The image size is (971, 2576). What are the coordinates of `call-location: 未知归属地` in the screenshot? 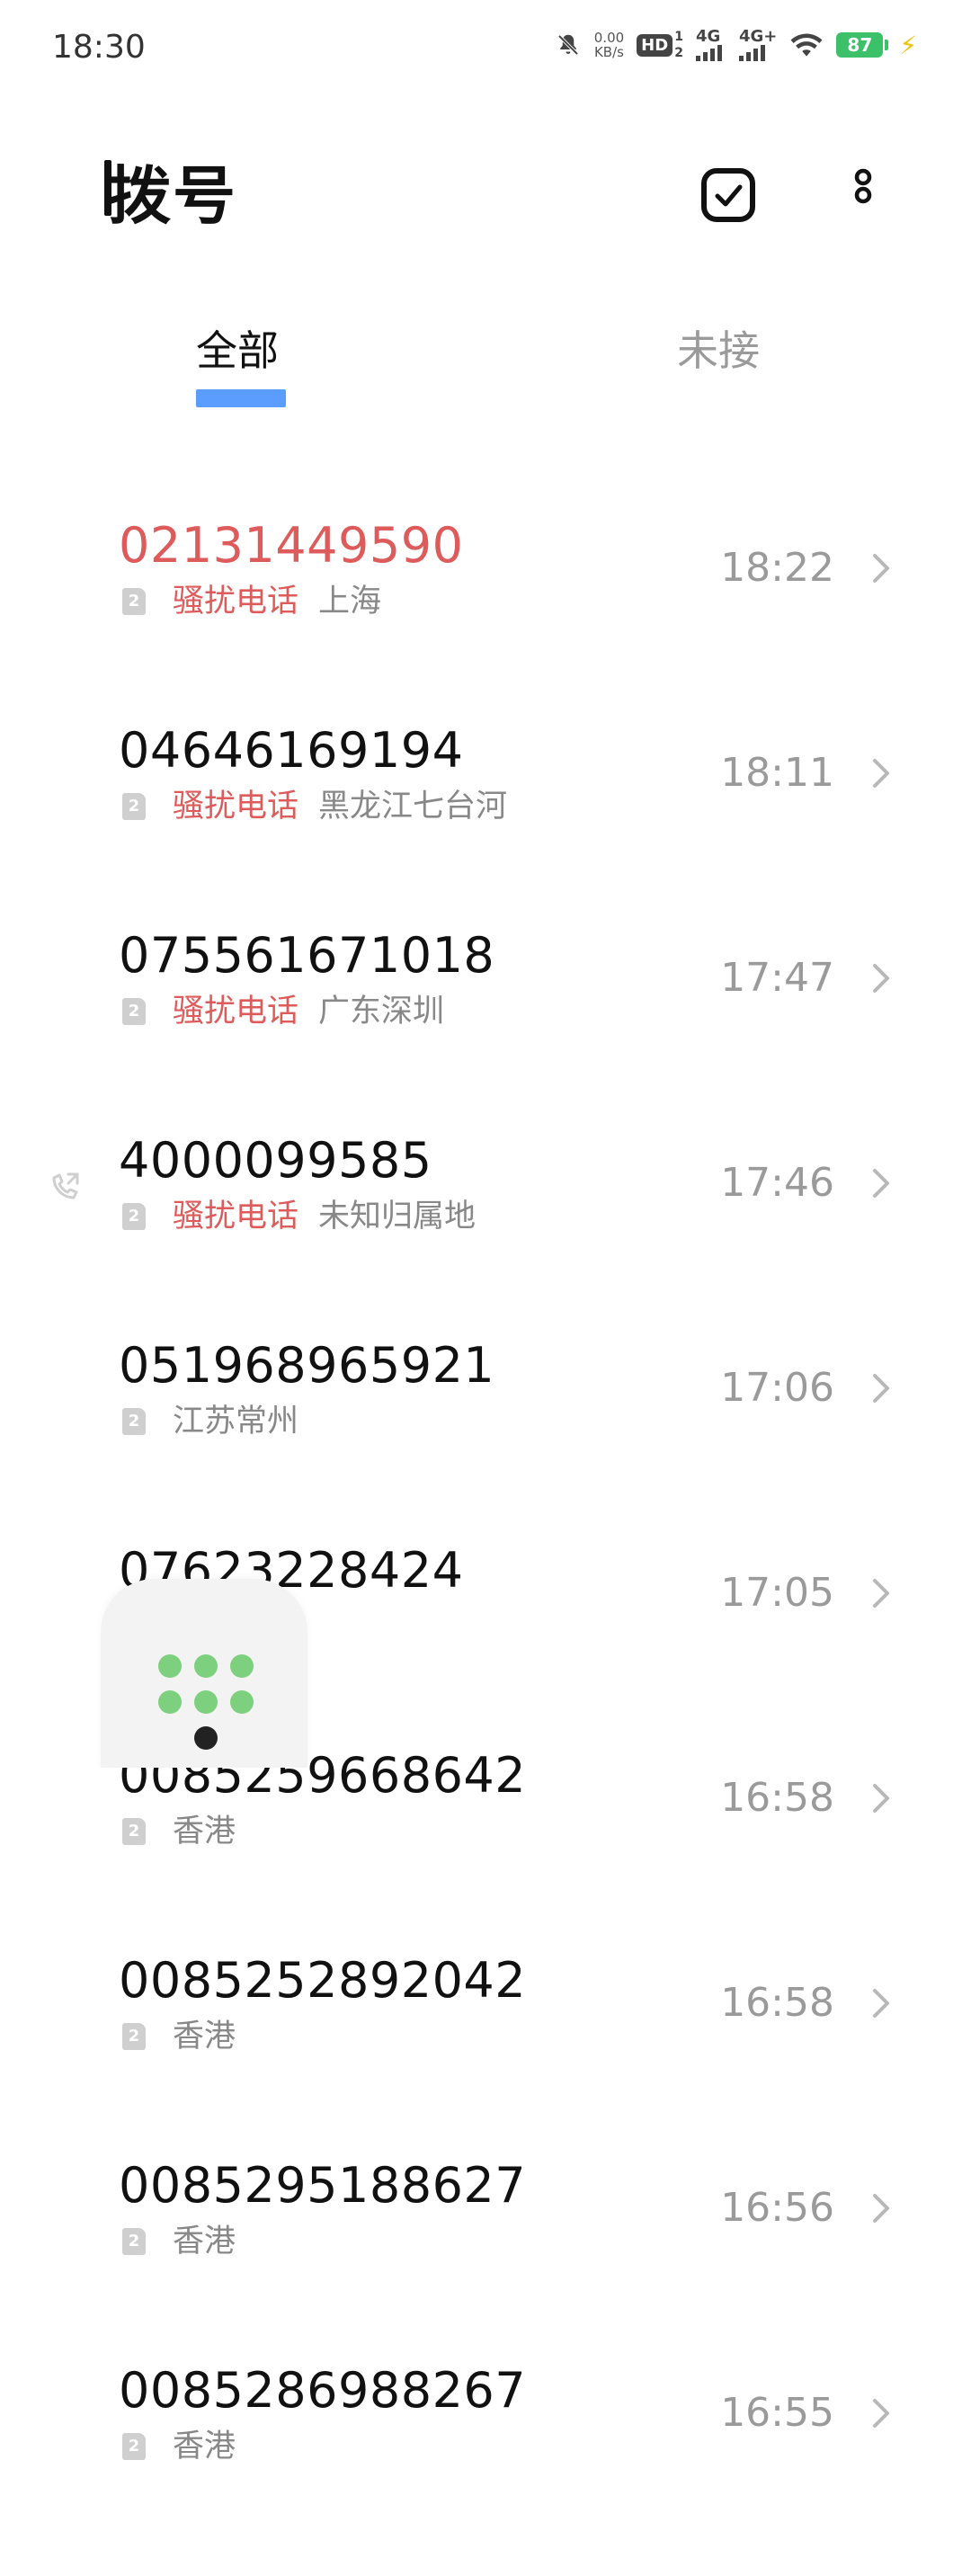 It's located at (397, 1217).